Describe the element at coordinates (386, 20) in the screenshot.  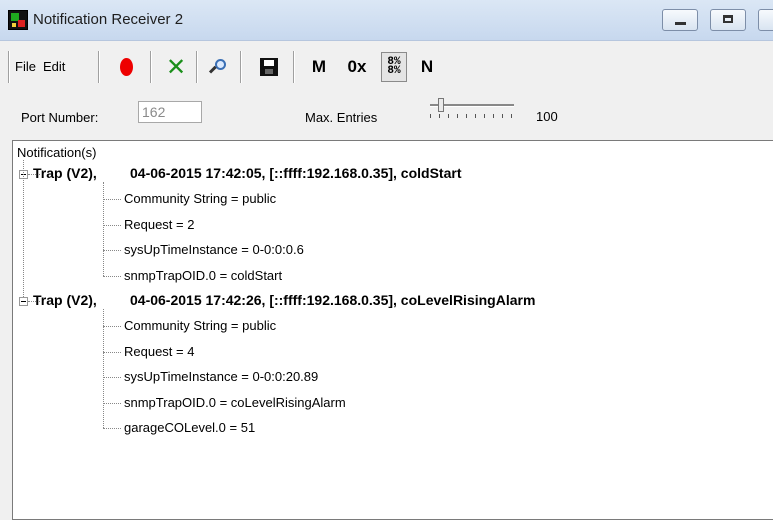
I see `title-bar: Notification Receiver 2` at that location.